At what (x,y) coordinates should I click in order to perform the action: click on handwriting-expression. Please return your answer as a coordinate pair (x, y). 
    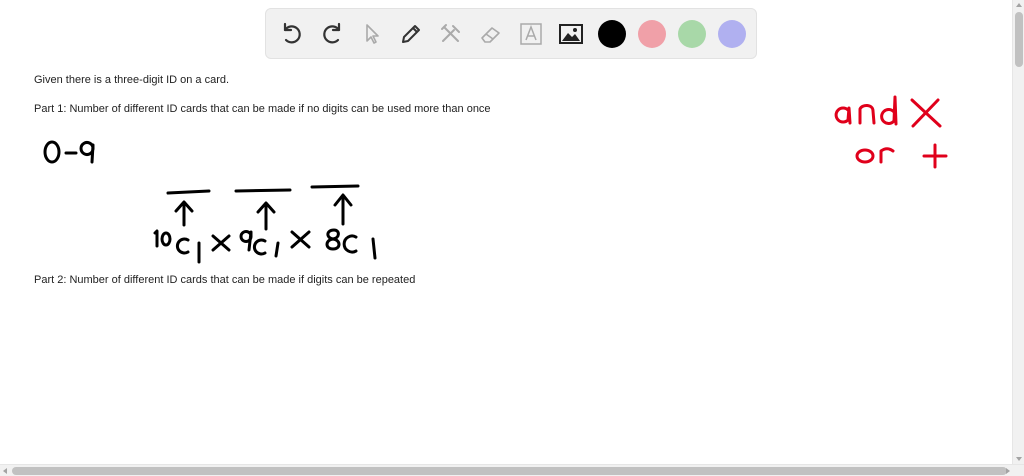
    Looking at the image, I should click on (265, 246).